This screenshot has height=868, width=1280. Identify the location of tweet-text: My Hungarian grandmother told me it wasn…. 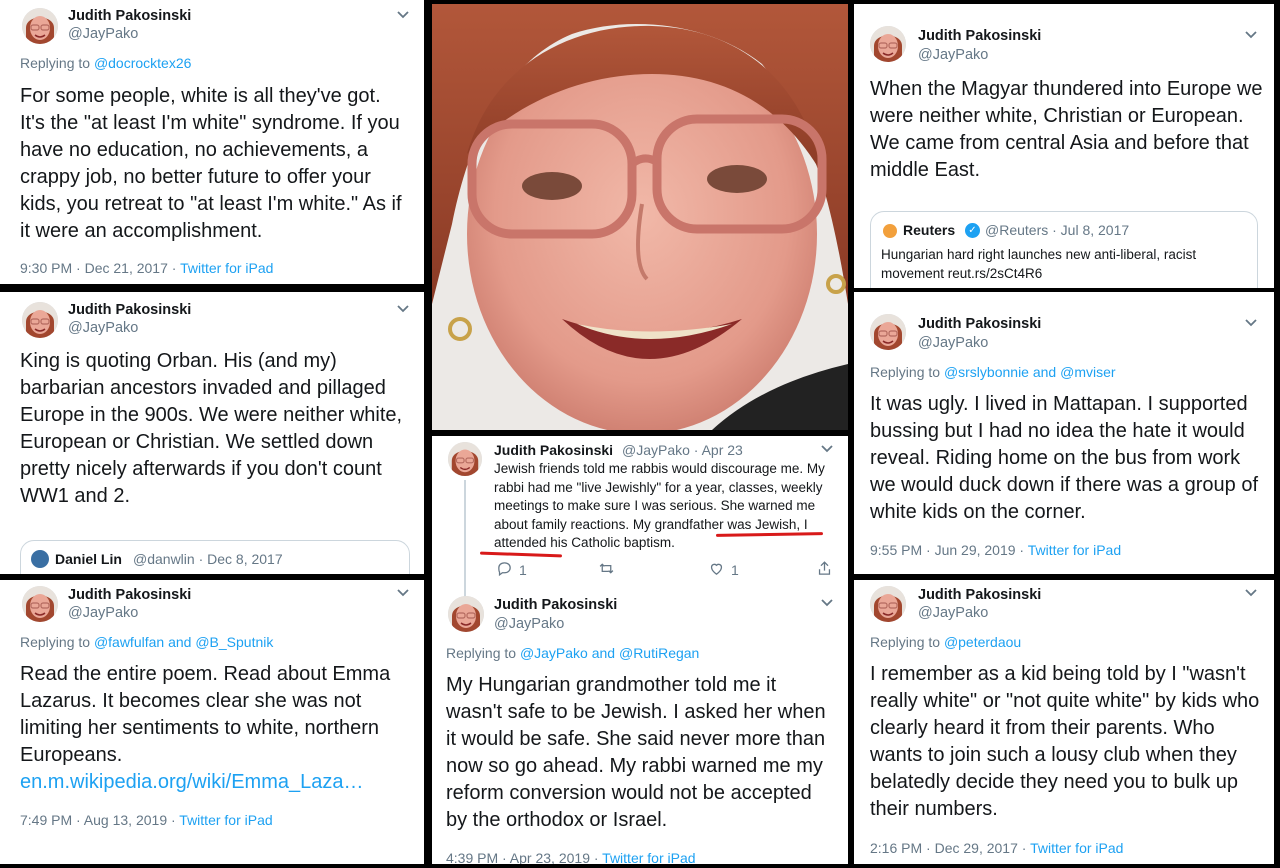
(636, 752).